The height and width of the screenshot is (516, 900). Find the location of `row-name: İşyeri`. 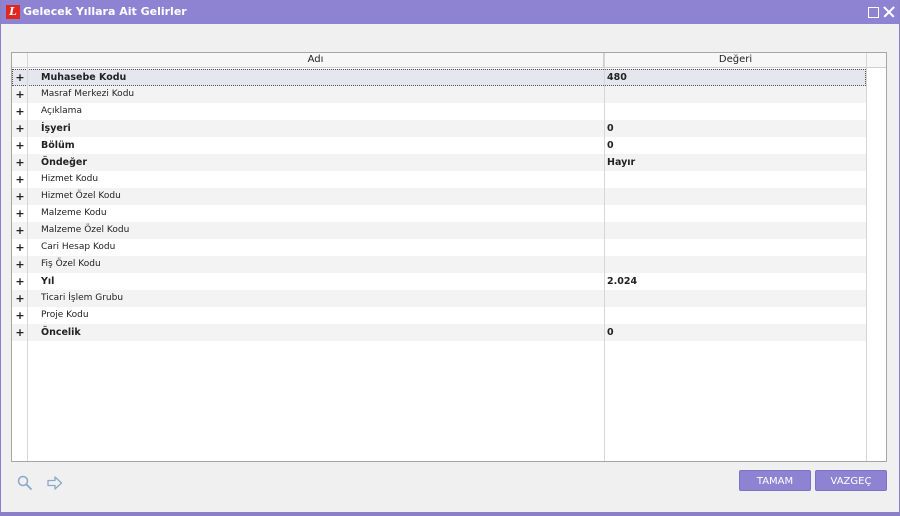

row-name: İşyeri is located at coordinates (56, 128).